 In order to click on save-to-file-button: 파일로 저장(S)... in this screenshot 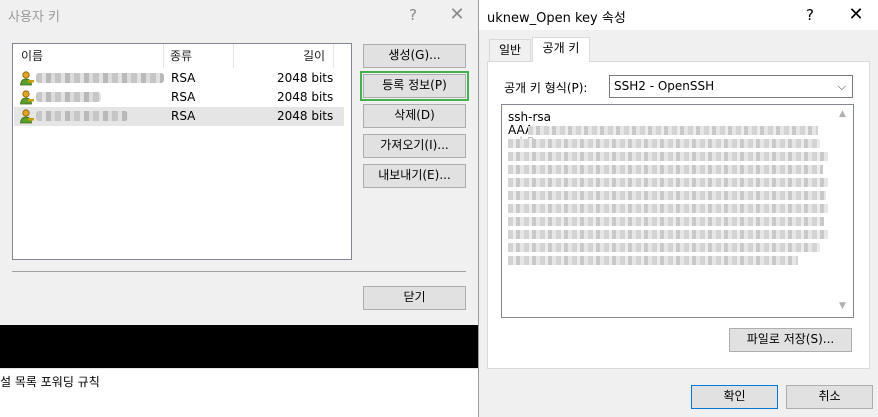, I will do `click(790, 340)`.